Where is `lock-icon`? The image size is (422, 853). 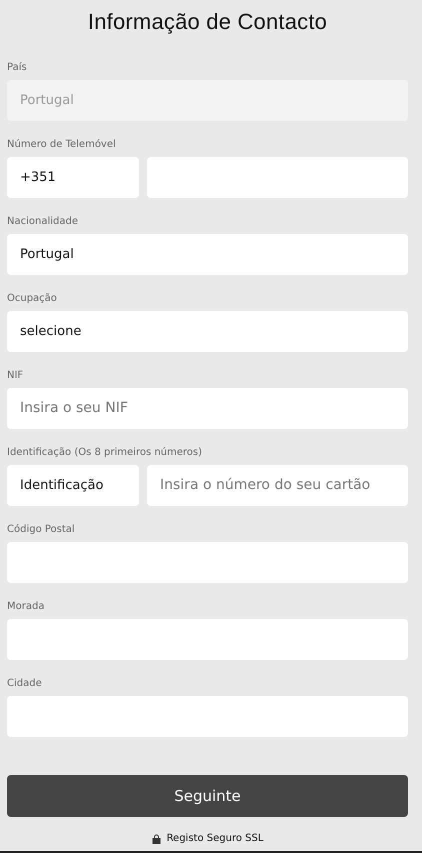 lock-icon is located at coordinates (156, 839).